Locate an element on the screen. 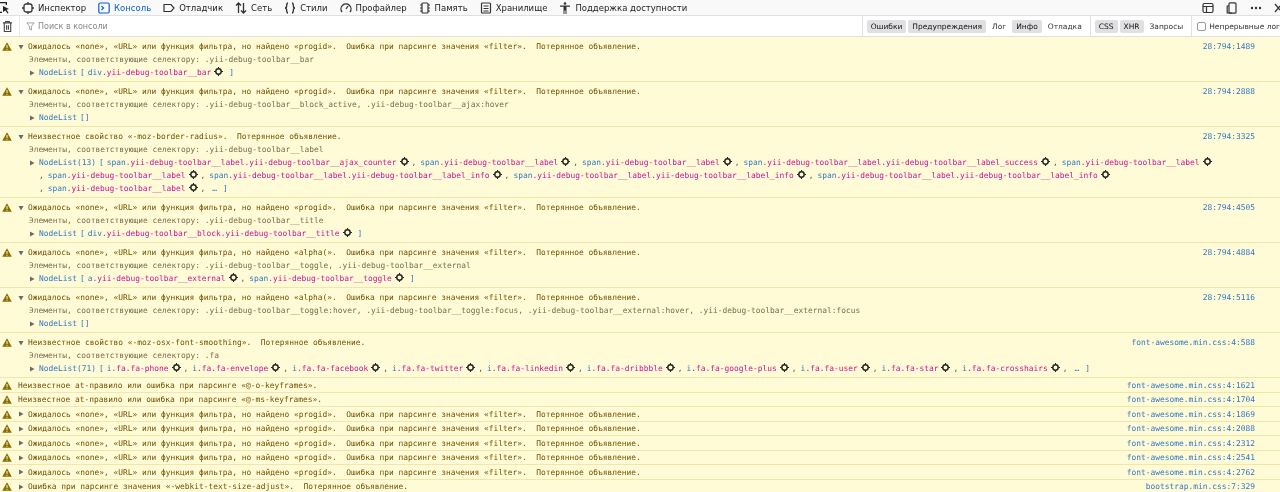 The width and height of the screenshot is (1280, 492). trash-icon is located at coordinates (7, 26).